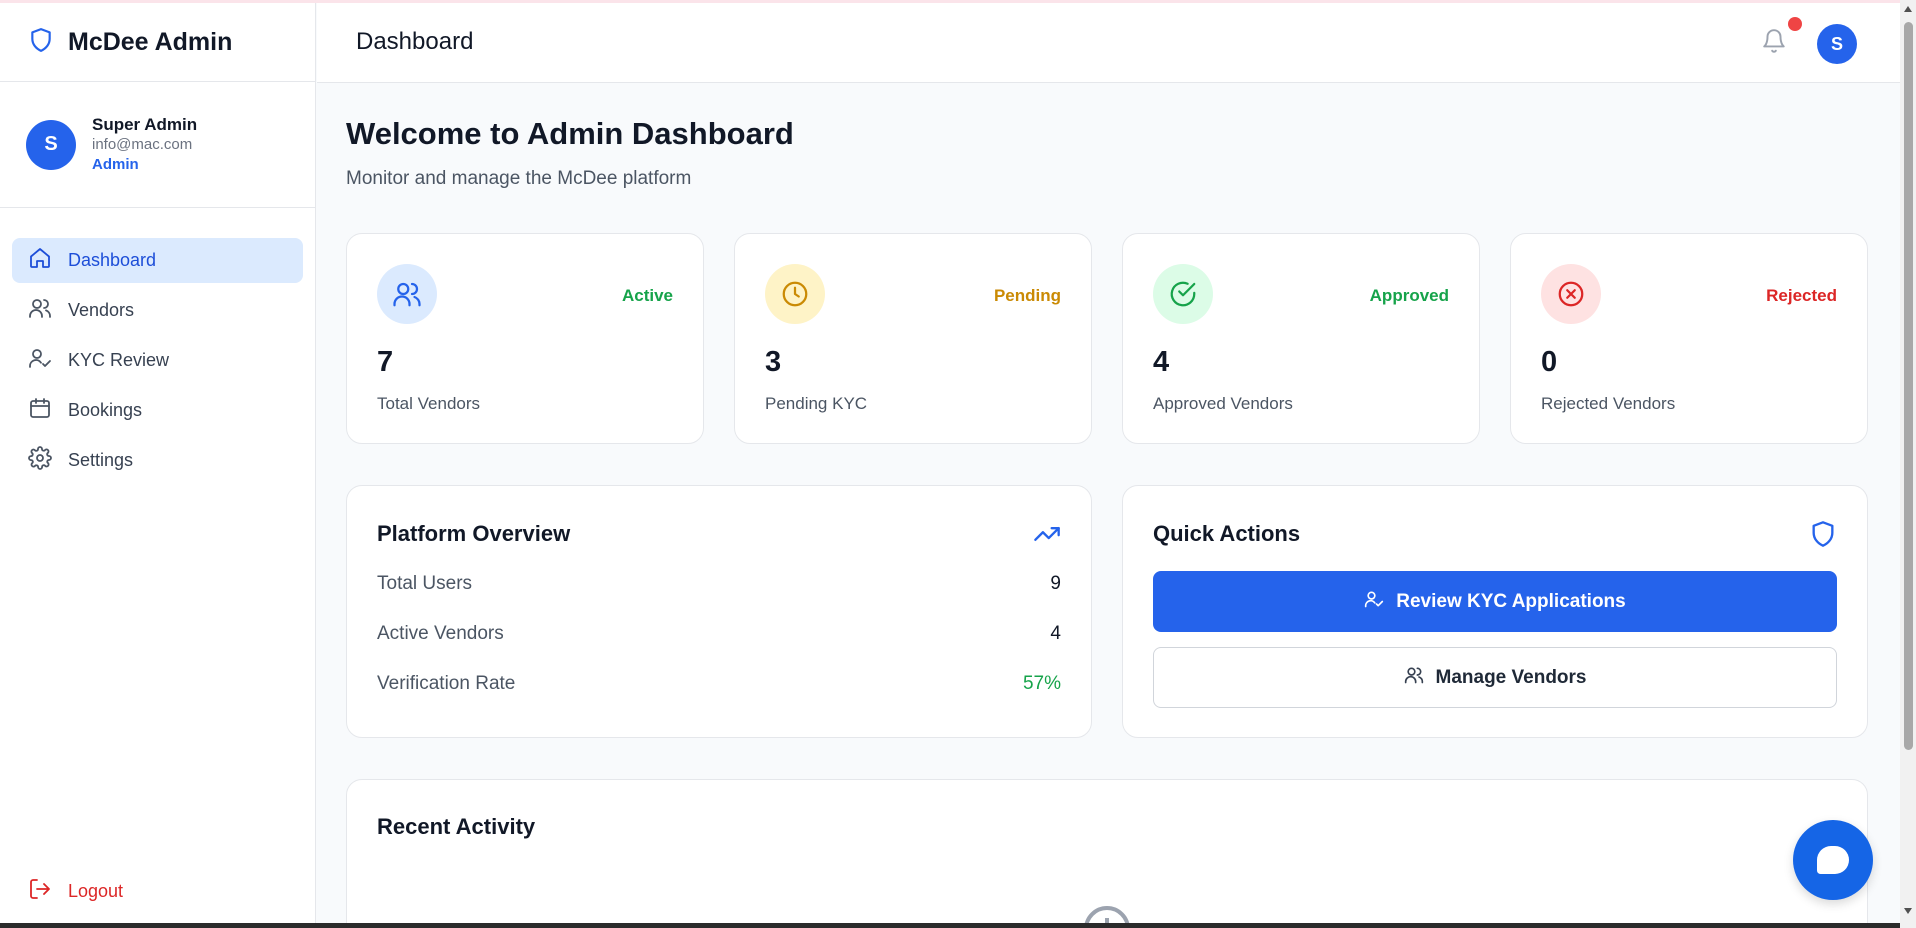 This screenshot has width=1916, height=928. Describe the element at coordinates (647, 295) in the screenshot. I see `status-badge: Active` at that location.